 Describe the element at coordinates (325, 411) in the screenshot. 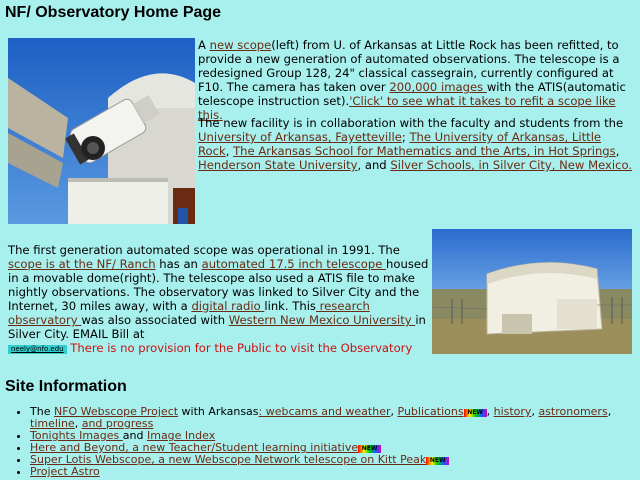

I see `webcams-weather-link: : webcams and weather` at that location.